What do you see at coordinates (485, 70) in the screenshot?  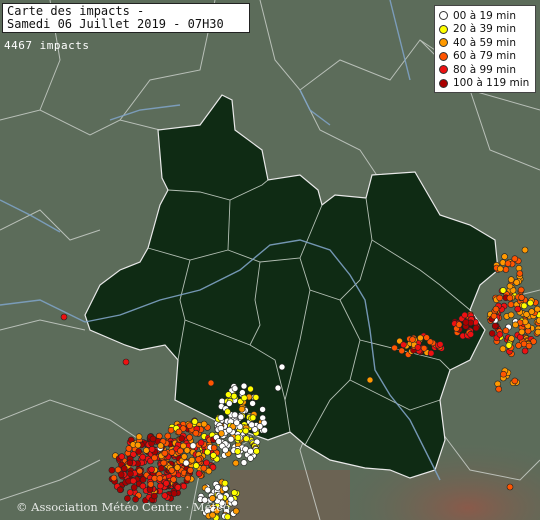 I see `legend-item: 80 à 99 min` at bounding box center [485, 70].